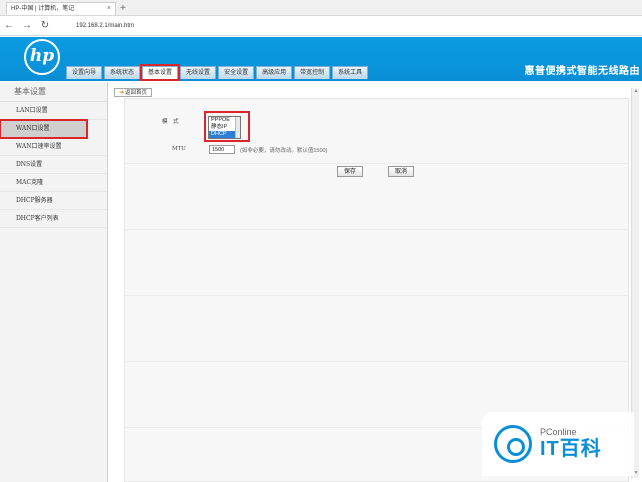 The width and height of the screenshot is (642, 482). What do you see at coordinates (122, 92) in the screenshot?
I see `back-home-icon: ➜` at bounding box center [122, 92].